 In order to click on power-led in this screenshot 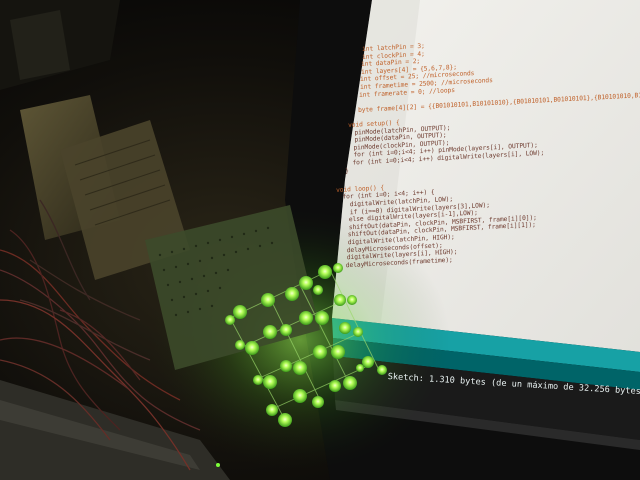, I will do `click(218, 465)`.